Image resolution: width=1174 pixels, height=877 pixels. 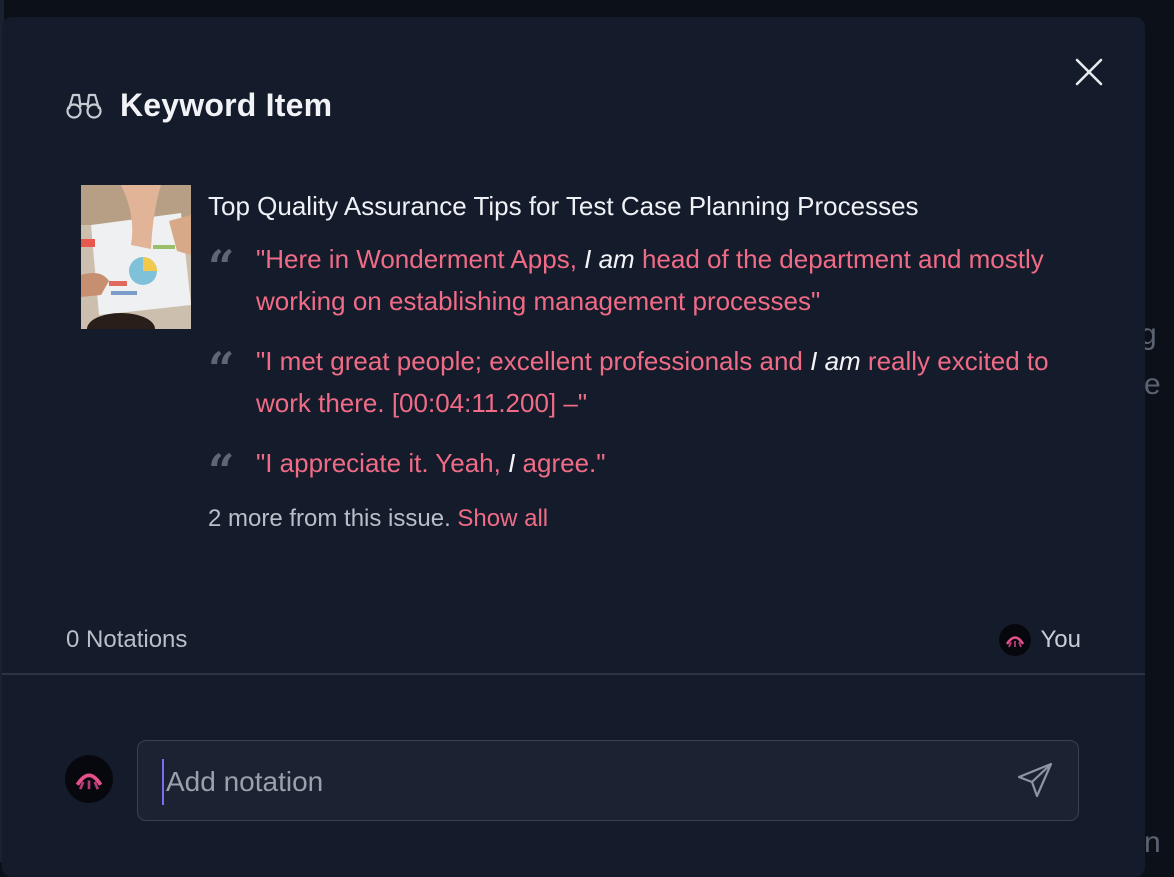 I want to click on composer-avatar, so click(x=89, y=779).